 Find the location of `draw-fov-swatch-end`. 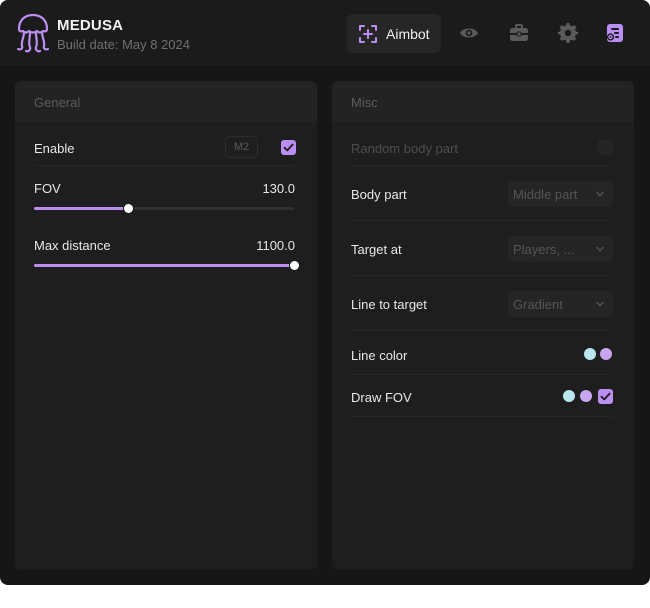

draw-fov-swatch-end is located at coordinates (586, 396).